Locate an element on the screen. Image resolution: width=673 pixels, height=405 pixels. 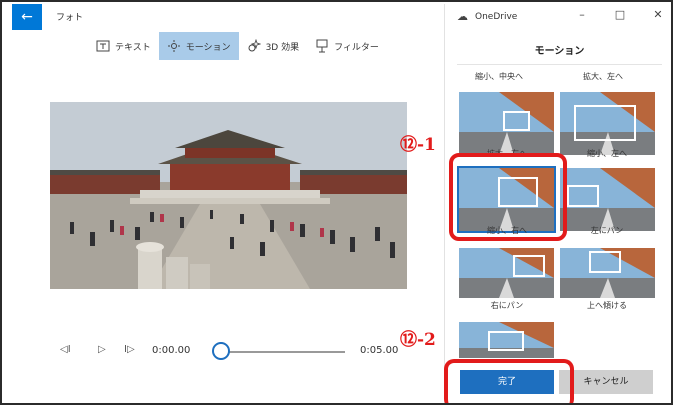
back-arrow-icon: ← is located at coordinates (27, 17).